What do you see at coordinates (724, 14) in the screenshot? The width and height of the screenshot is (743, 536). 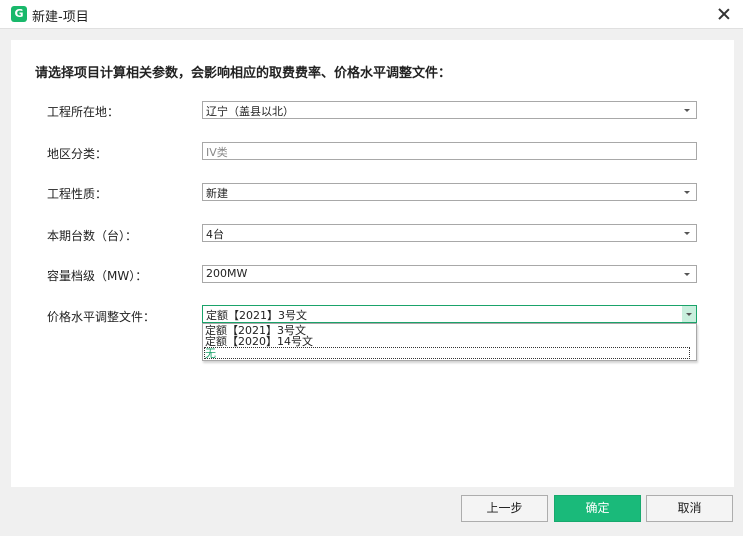 I see `close-icon` at bounding box center [724, 14].